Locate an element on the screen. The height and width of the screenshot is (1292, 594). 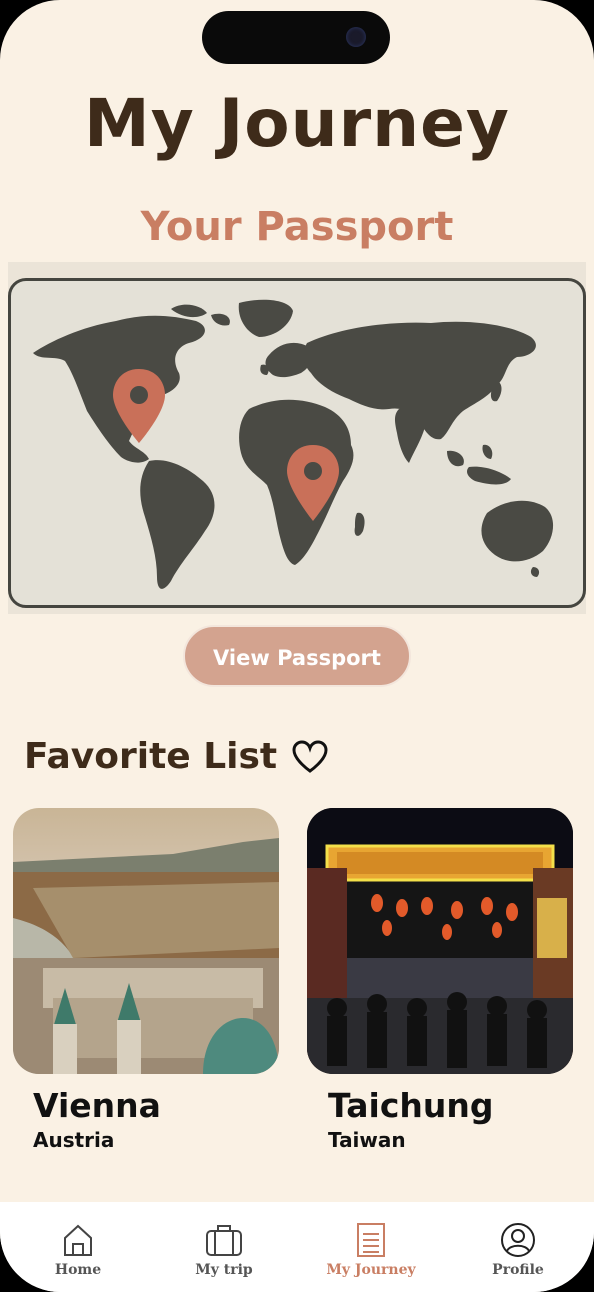
taichung-photo is located at coordinates (440, 941).